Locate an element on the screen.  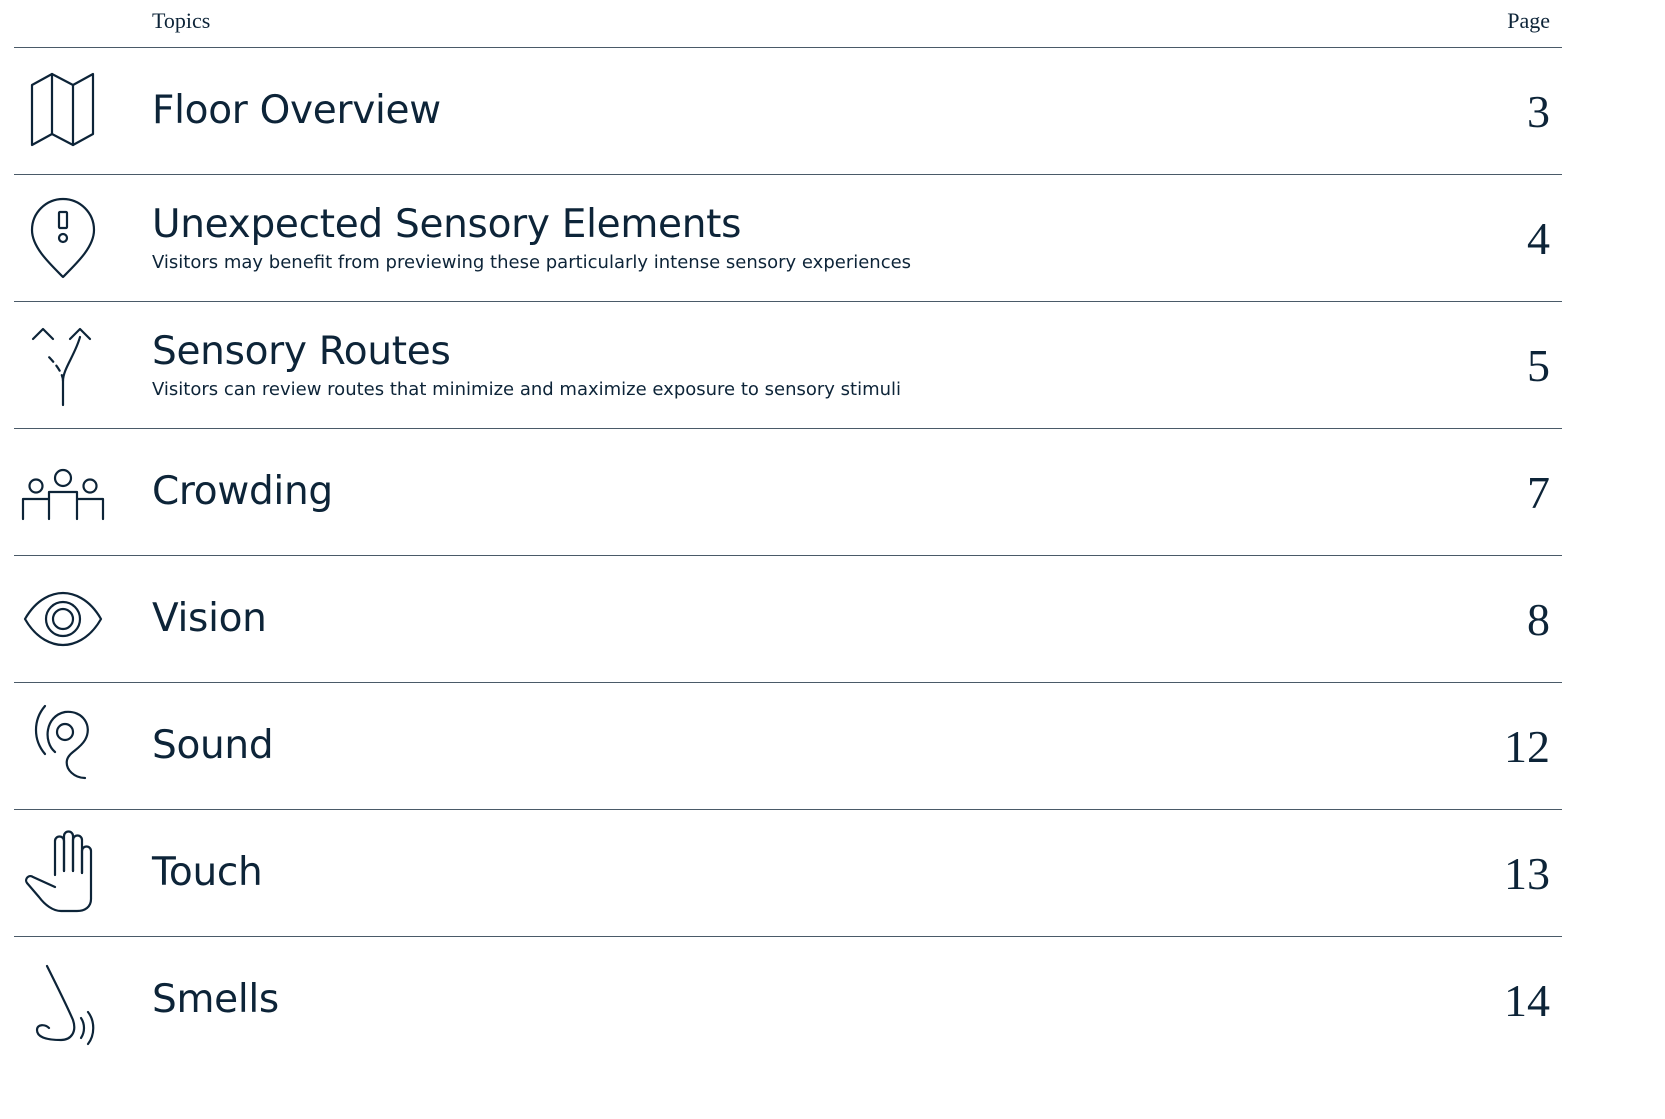
row-title: Floor Overview is located at coordinates (296, 111).